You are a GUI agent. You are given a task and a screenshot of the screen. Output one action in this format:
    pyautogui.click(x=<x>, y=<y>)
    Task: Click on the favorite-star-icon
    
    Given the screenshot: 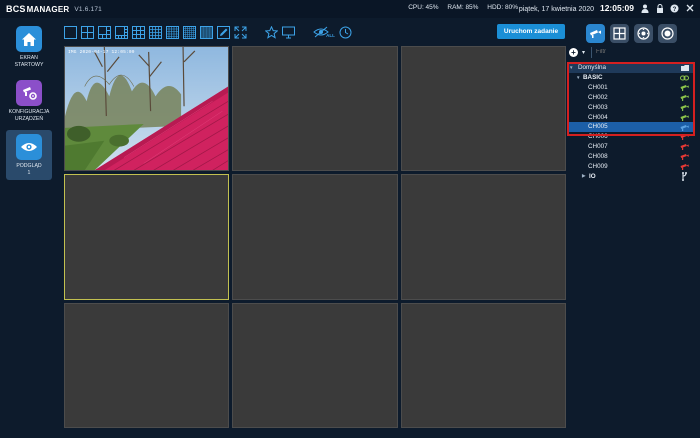 What is the action you would take?
    pyautogui.click(x=271, y=32)
    